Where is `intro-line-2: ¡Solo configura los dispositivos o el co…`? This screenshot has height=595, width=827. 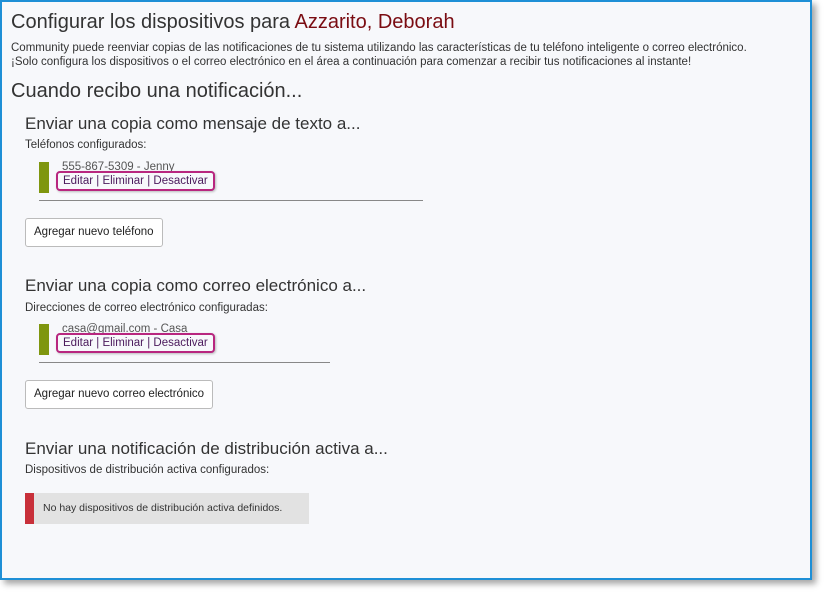 intro-line-2: ¡Solo configura los dispositivos o el co… is located at coordinates (351, 62).